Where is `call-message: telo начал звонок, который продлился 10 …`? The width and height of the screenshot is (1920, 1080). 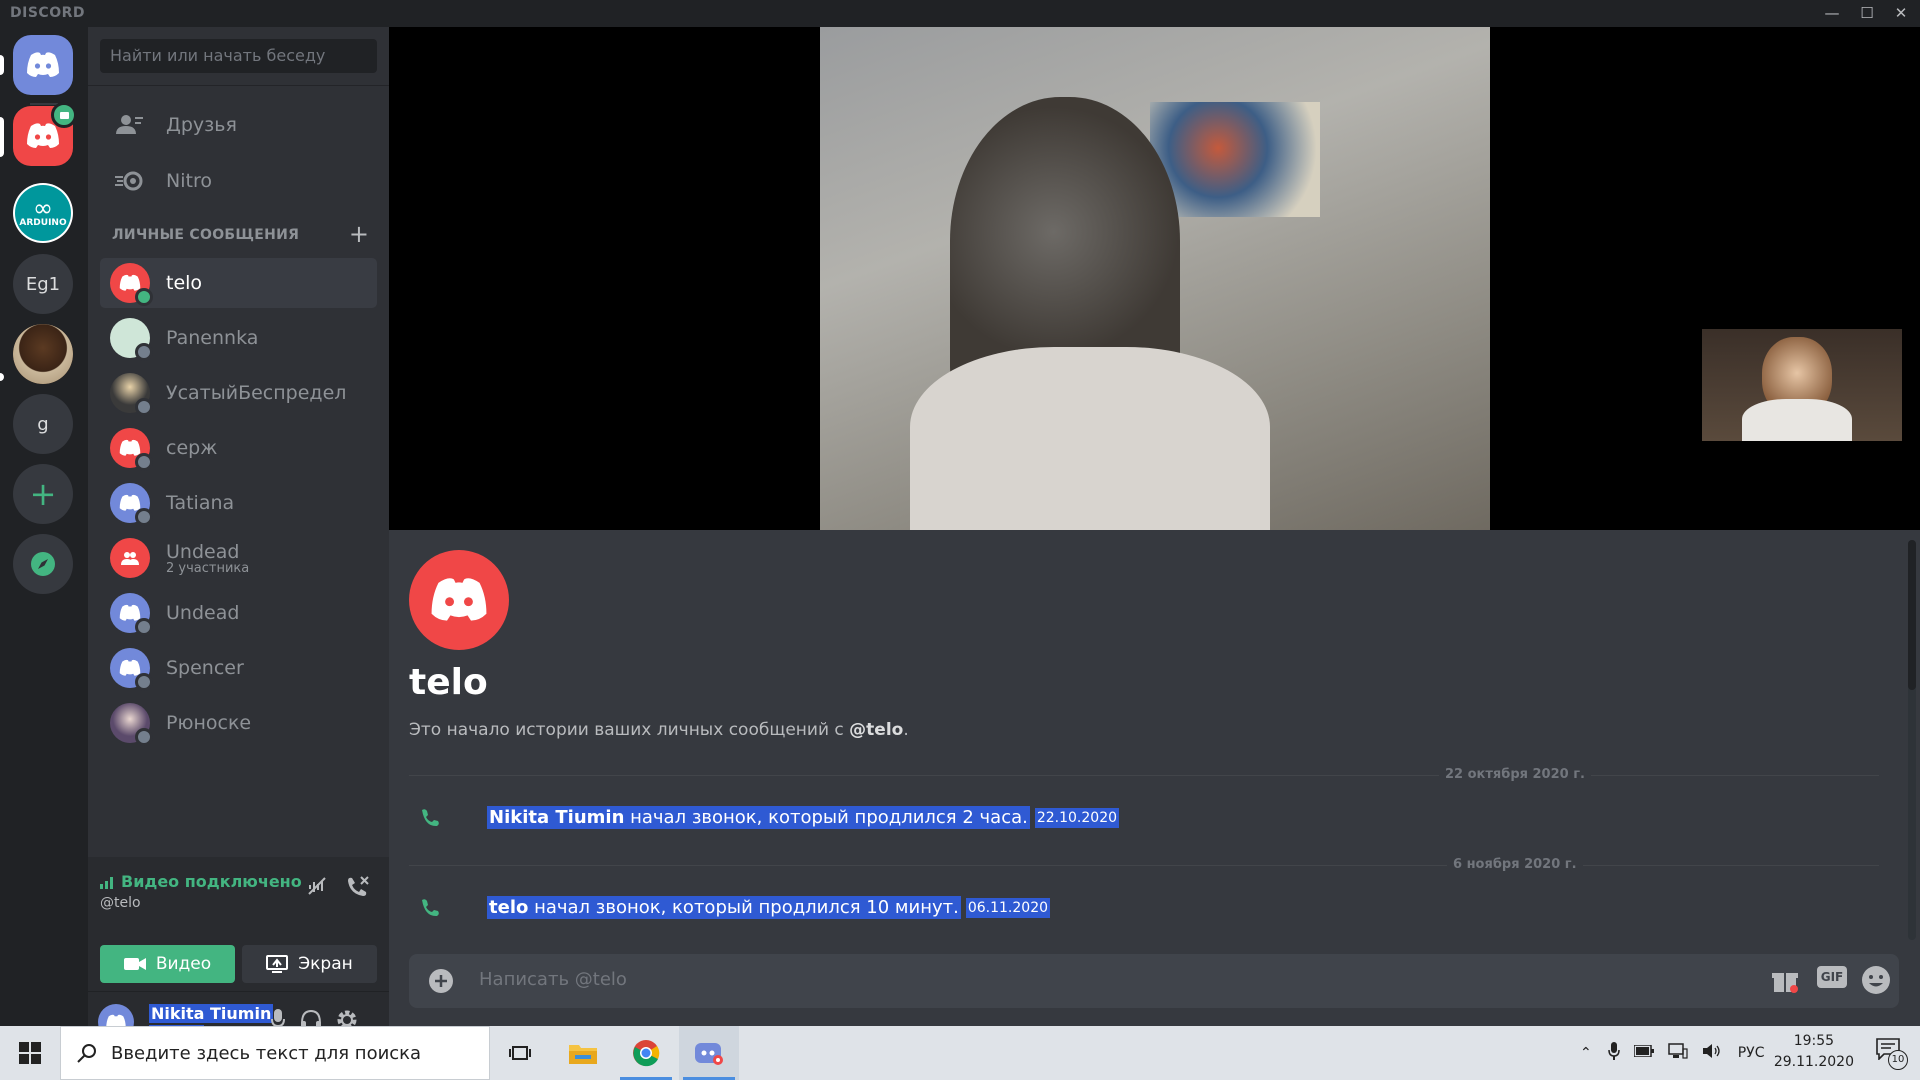 call-message: telo начал звонок, который продлился 10 … is located at coordinates (735, 907).